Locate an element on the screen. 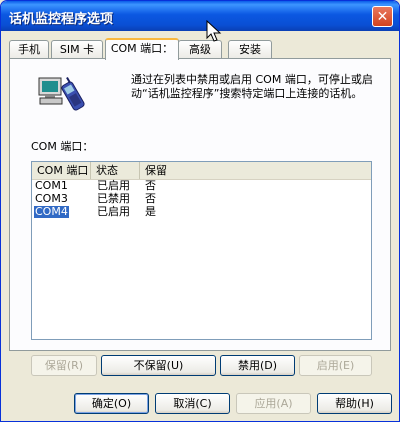  column-header-status: 状态 is located at coordinates (115, 170).